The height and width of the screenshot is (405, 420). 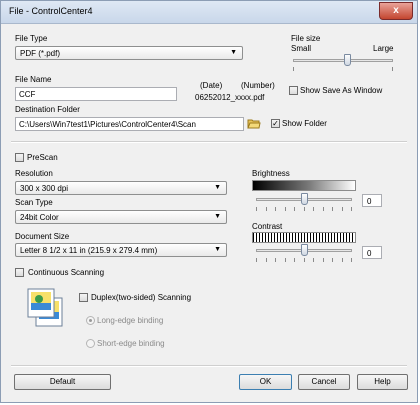 I want to click on ok-button: OK, so click(x=265, y=382).